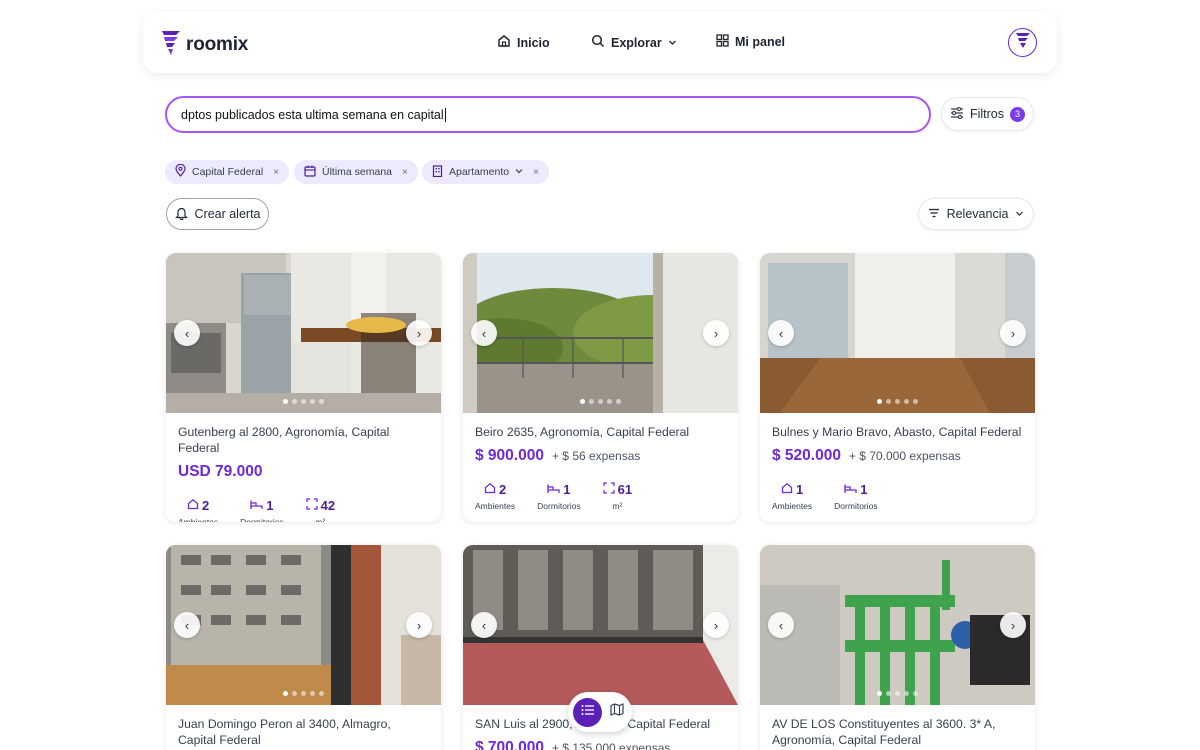 The image size is (1200, 750). I want to click on create-alert-label: Crear alerta, so click(227, 214).